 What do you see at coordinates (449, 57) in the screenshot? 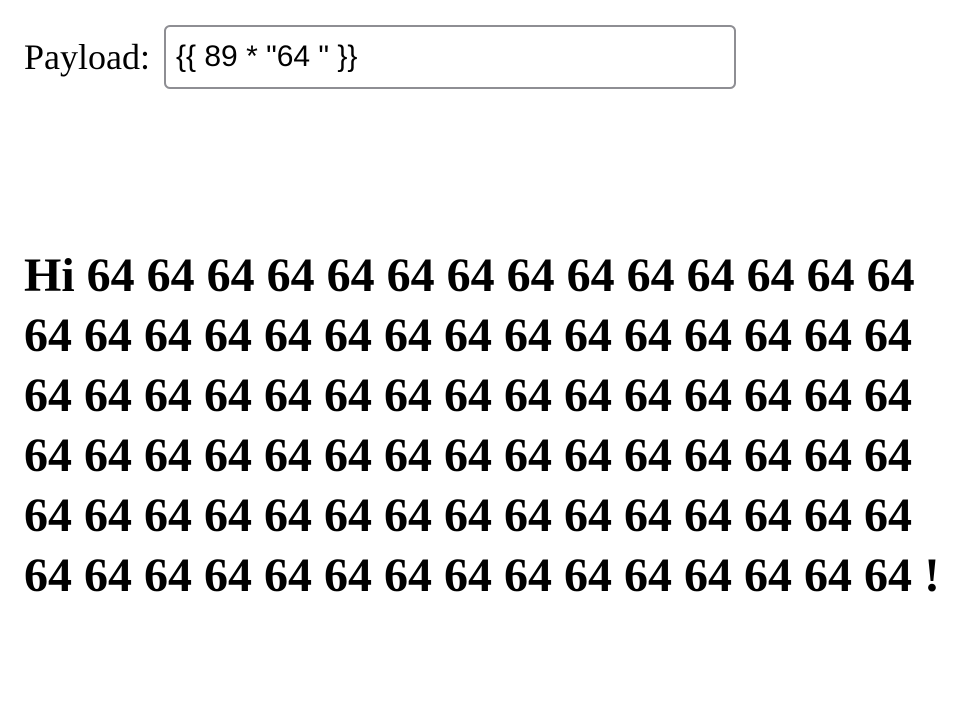
I see `payload-input` at bounding box center [449, 57].